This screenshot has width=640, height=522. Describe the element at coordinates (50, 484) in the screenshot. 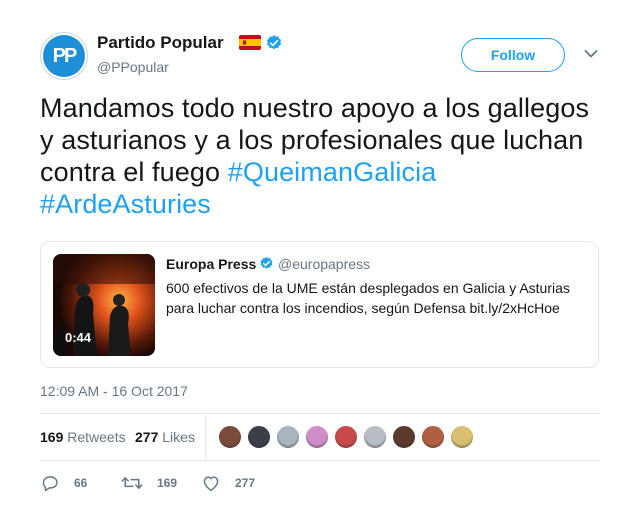

I see `reply-icon` at that location.